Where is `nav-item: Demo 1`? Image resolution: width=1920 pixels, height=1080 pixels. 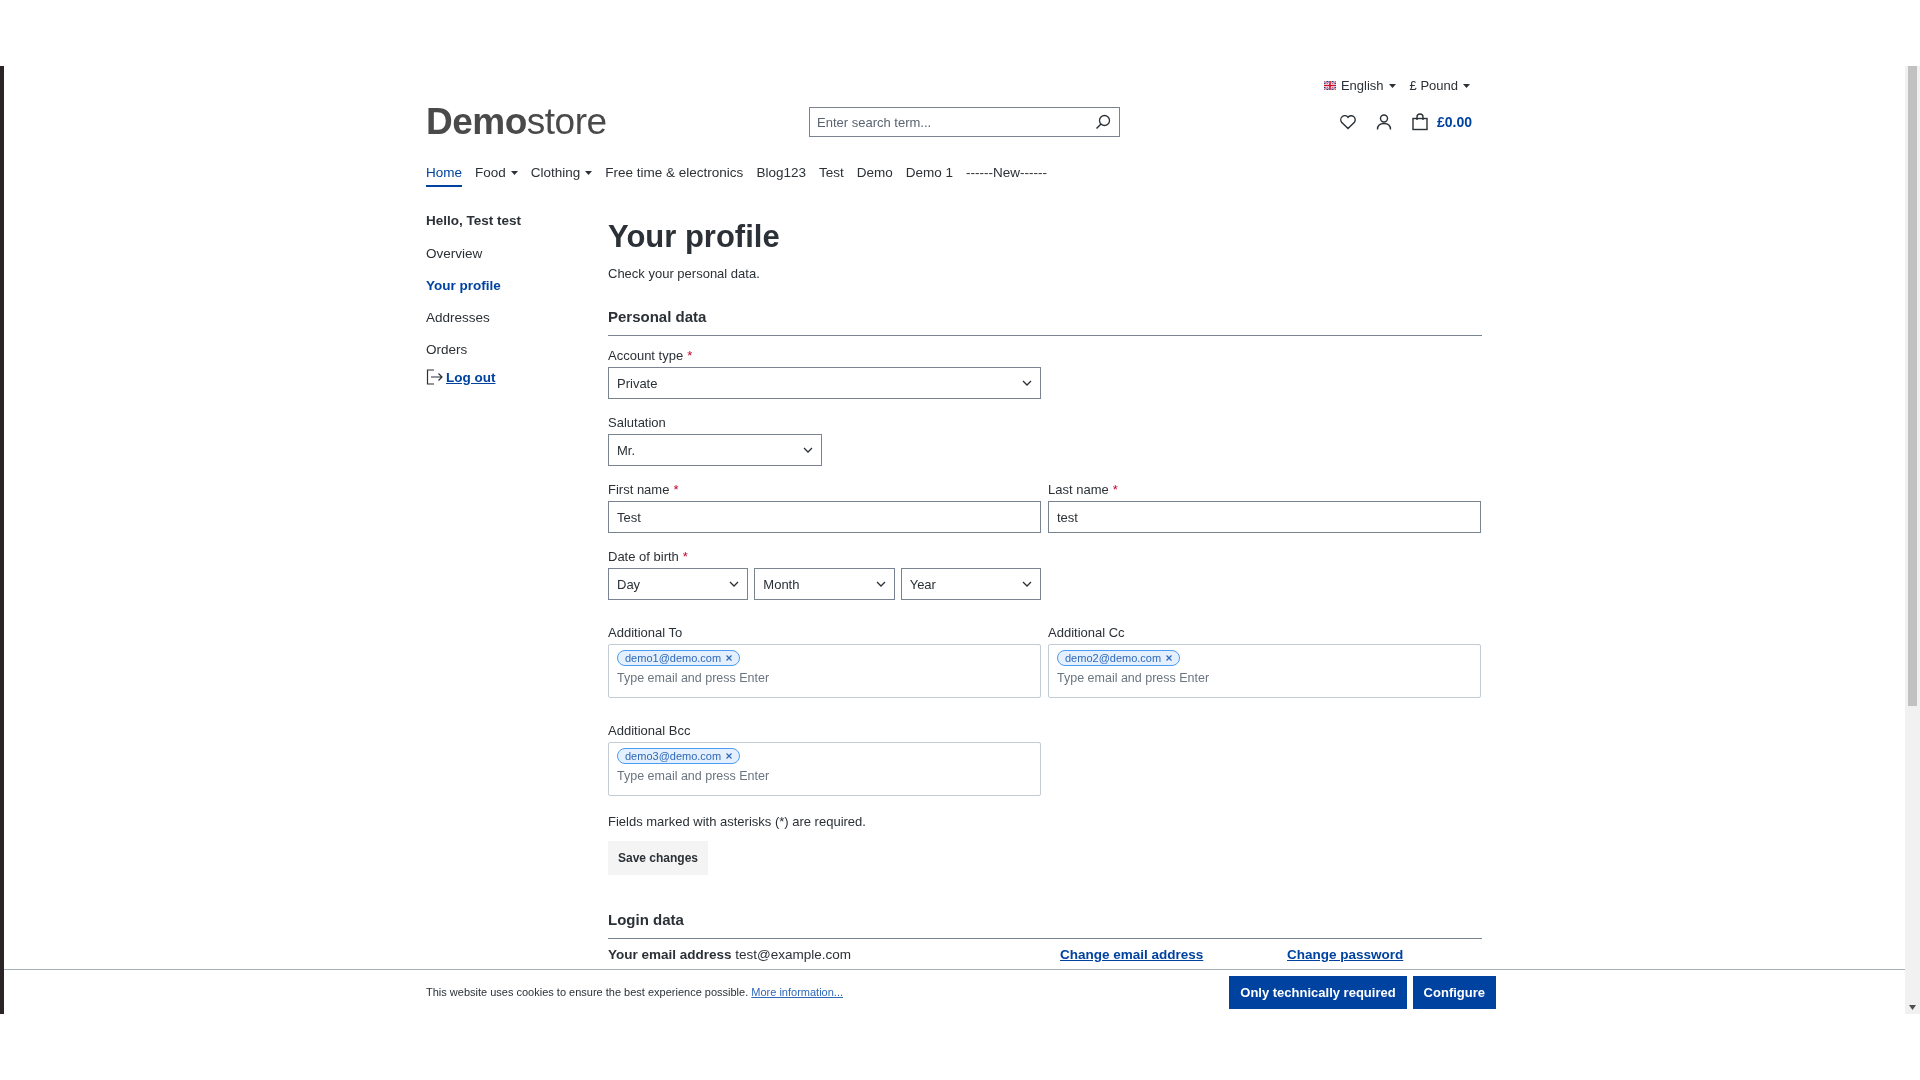
nav-item: Demo 1 is located at coordinates (929, 176).